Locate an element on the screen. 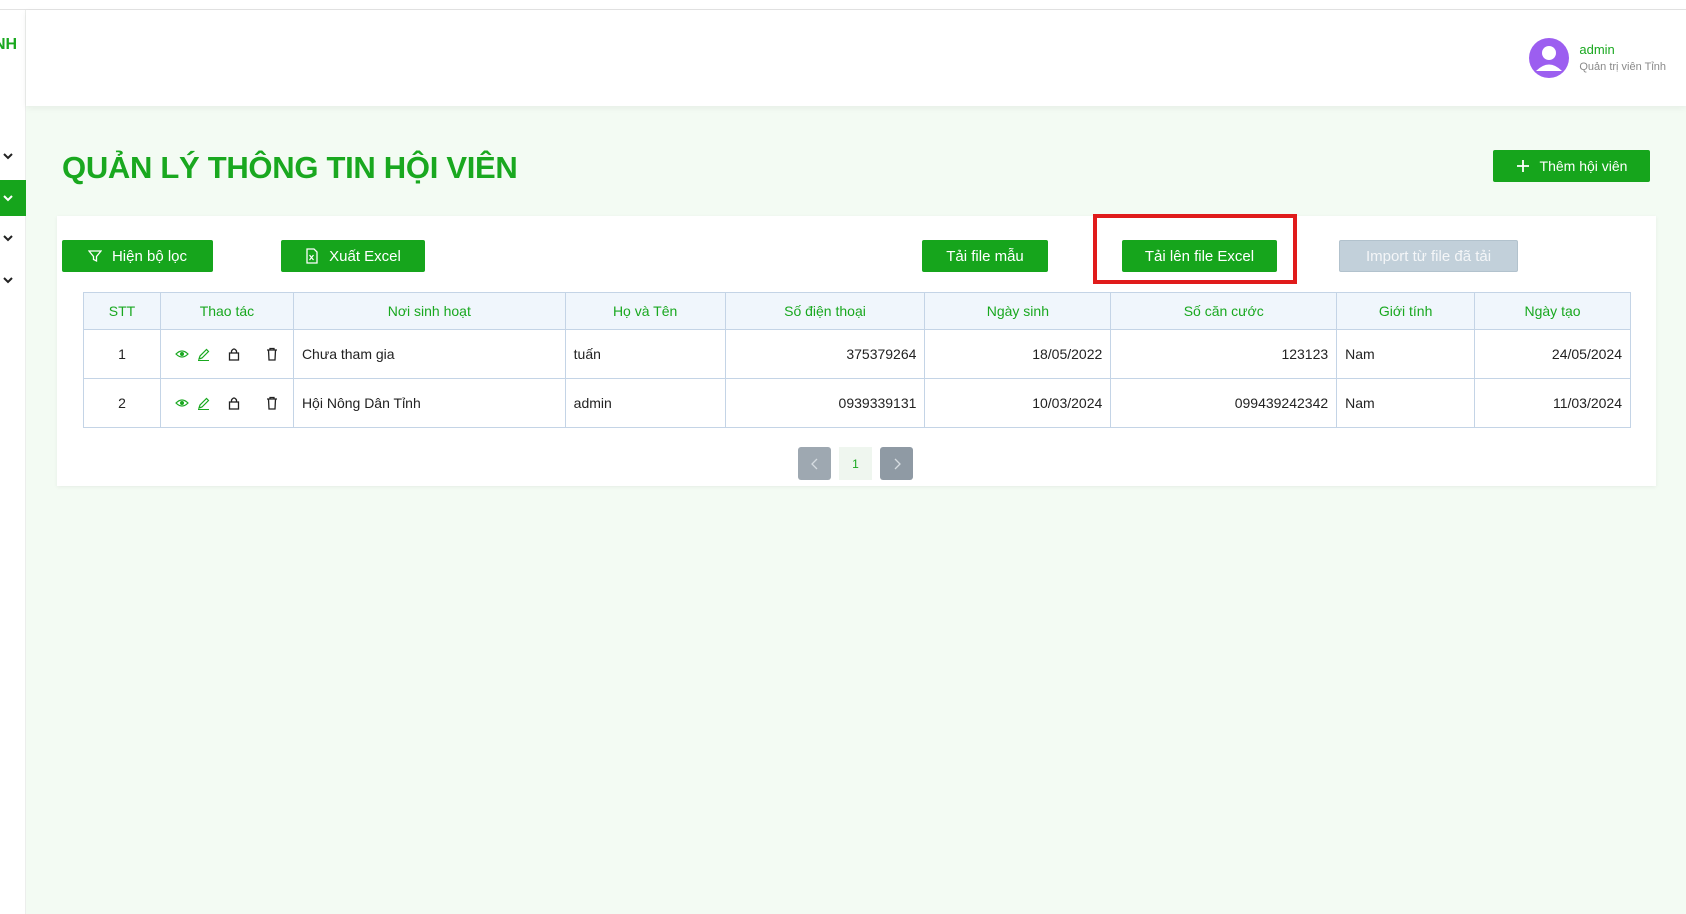  export-excel-label: Xuất Excel is located at coordinates (365, 256).